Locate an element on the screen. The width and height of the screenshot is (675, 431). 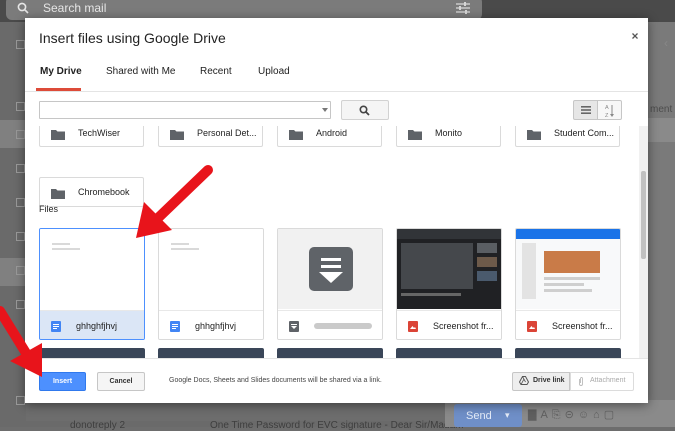
paperclip-icon is located at coordinates (581, 381).